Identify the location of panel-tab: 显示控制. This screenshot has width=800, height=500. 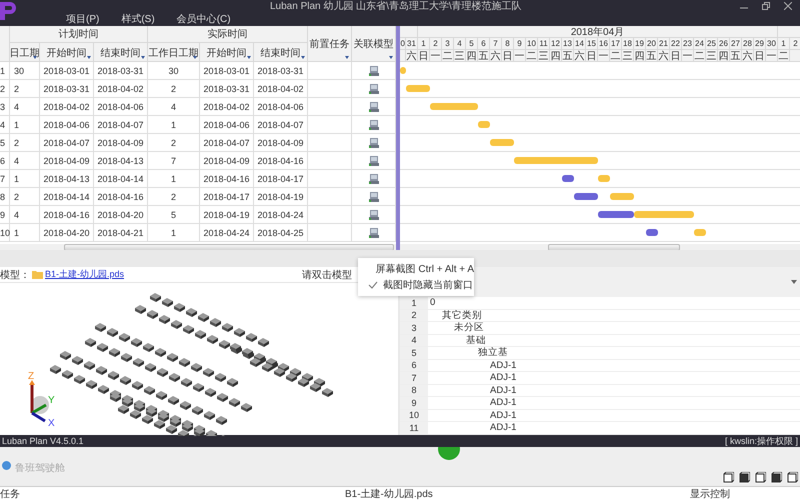
(710, 493).